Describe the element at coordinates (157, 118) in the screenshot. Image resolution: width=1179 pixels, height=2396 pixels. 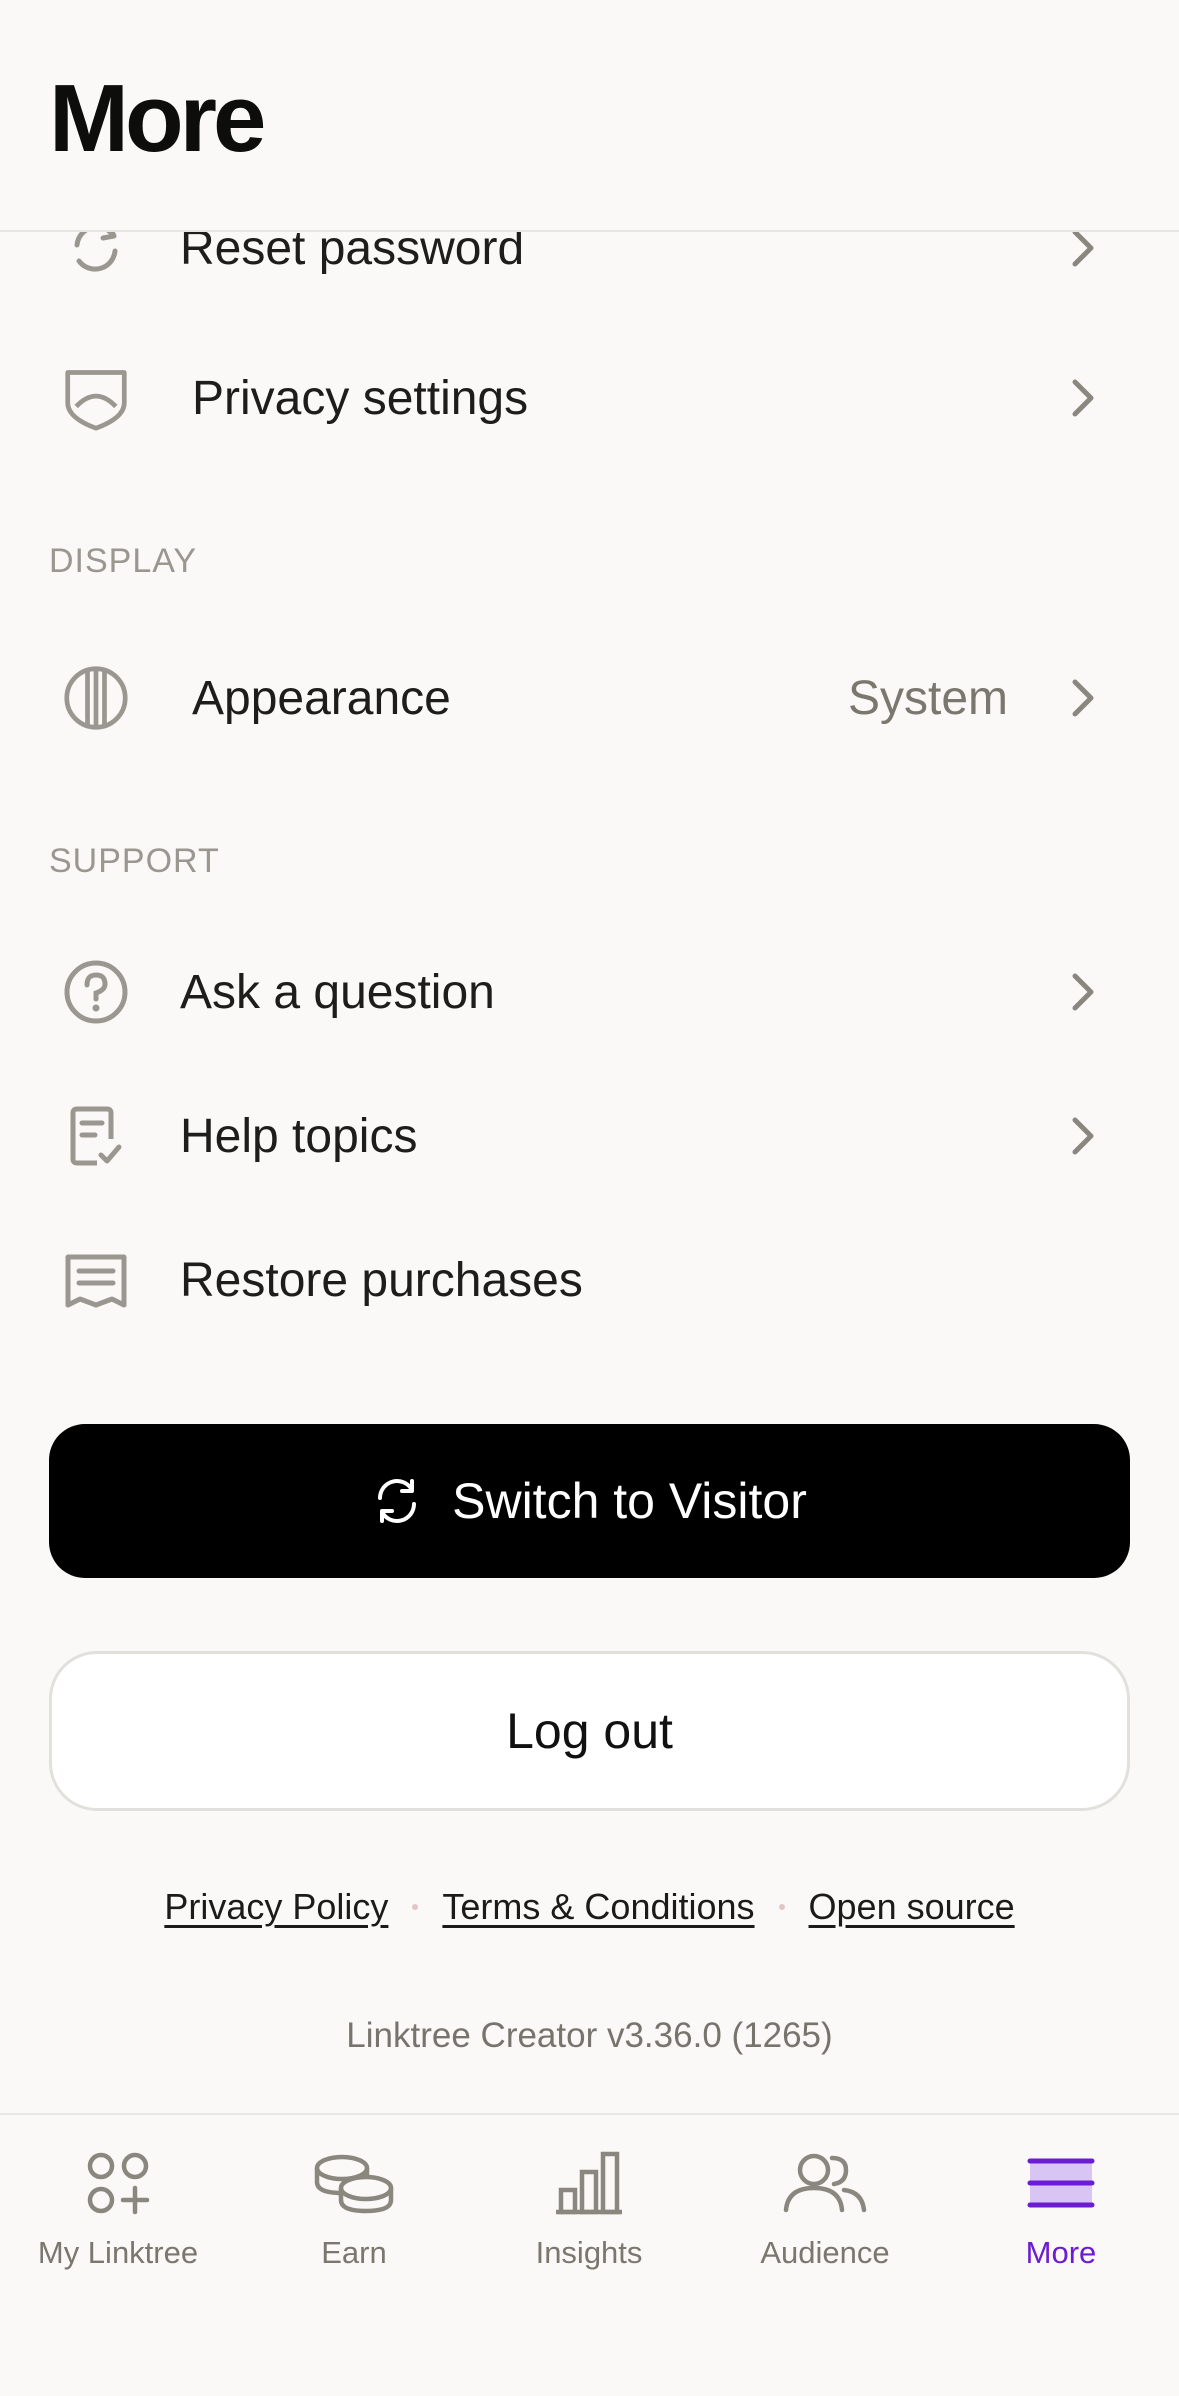
I see `page-title: More` at that location.